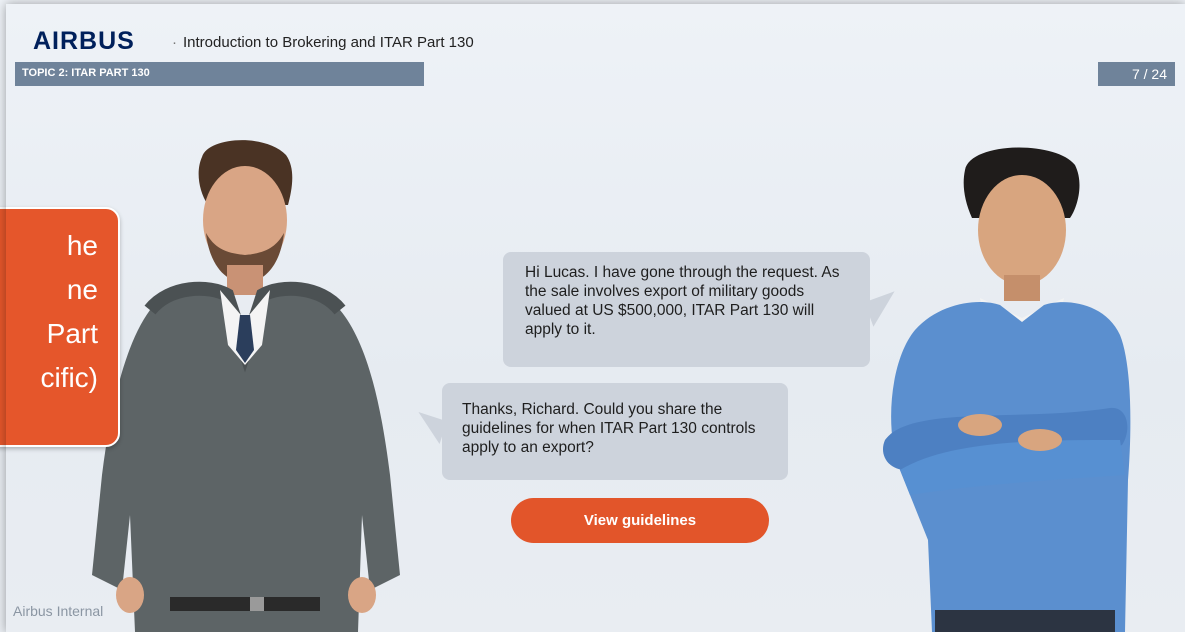 The height and width of the screenshot is (632, 1185). I want to click on annotation-callout: he ne Part cific), so click(60, 327).